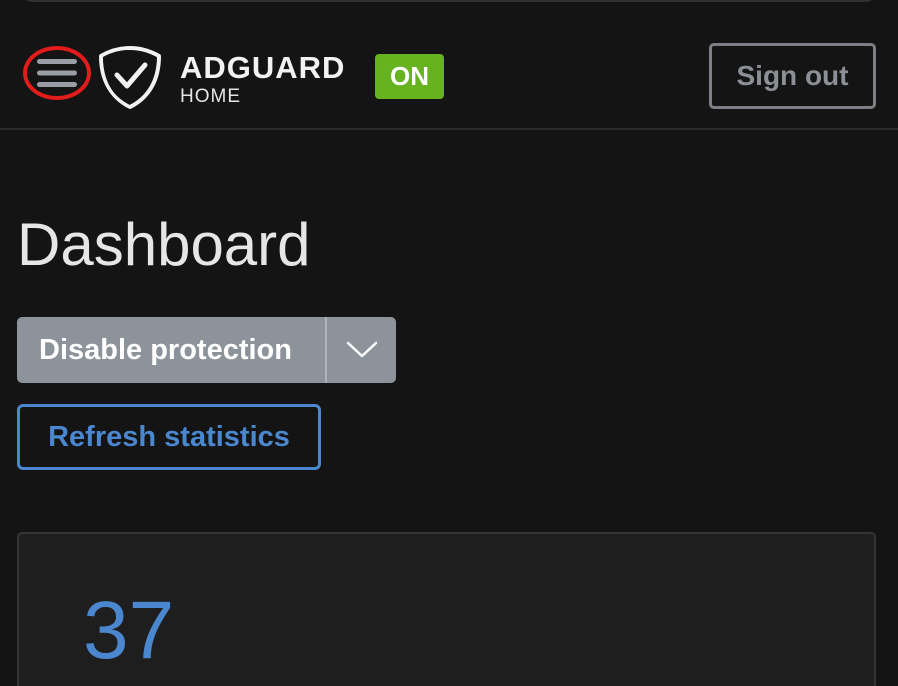  I want to click on menu-button, so click(57, 73).